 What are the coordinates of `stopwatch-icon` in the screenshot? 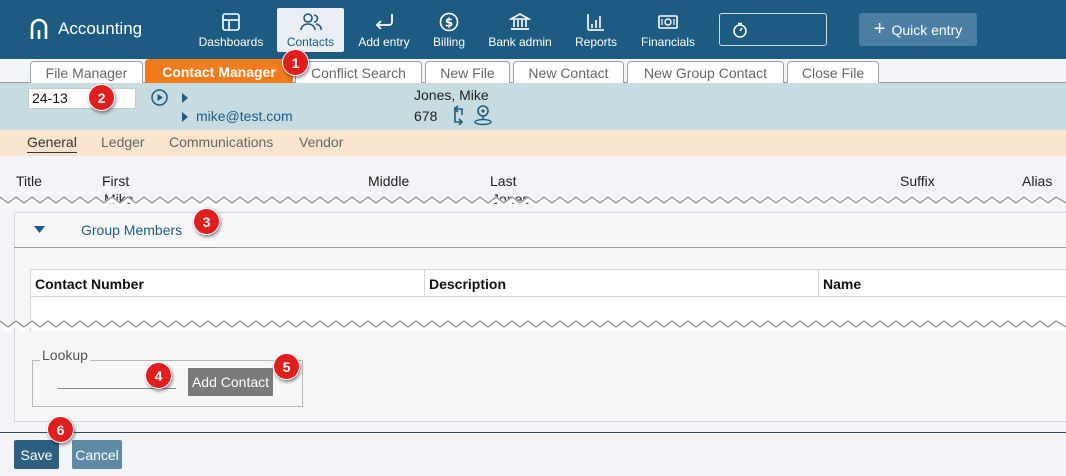 It's located at (740, 30).